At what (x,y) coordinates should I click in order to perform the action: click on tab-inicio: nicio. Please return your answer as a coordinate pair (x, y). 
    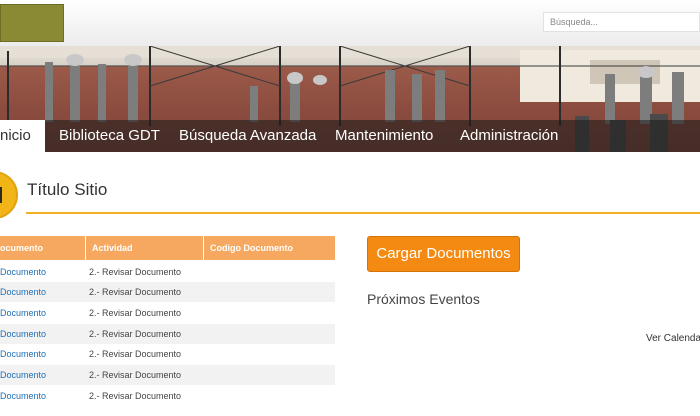
    Looking at the image, I should click on (22, 136).